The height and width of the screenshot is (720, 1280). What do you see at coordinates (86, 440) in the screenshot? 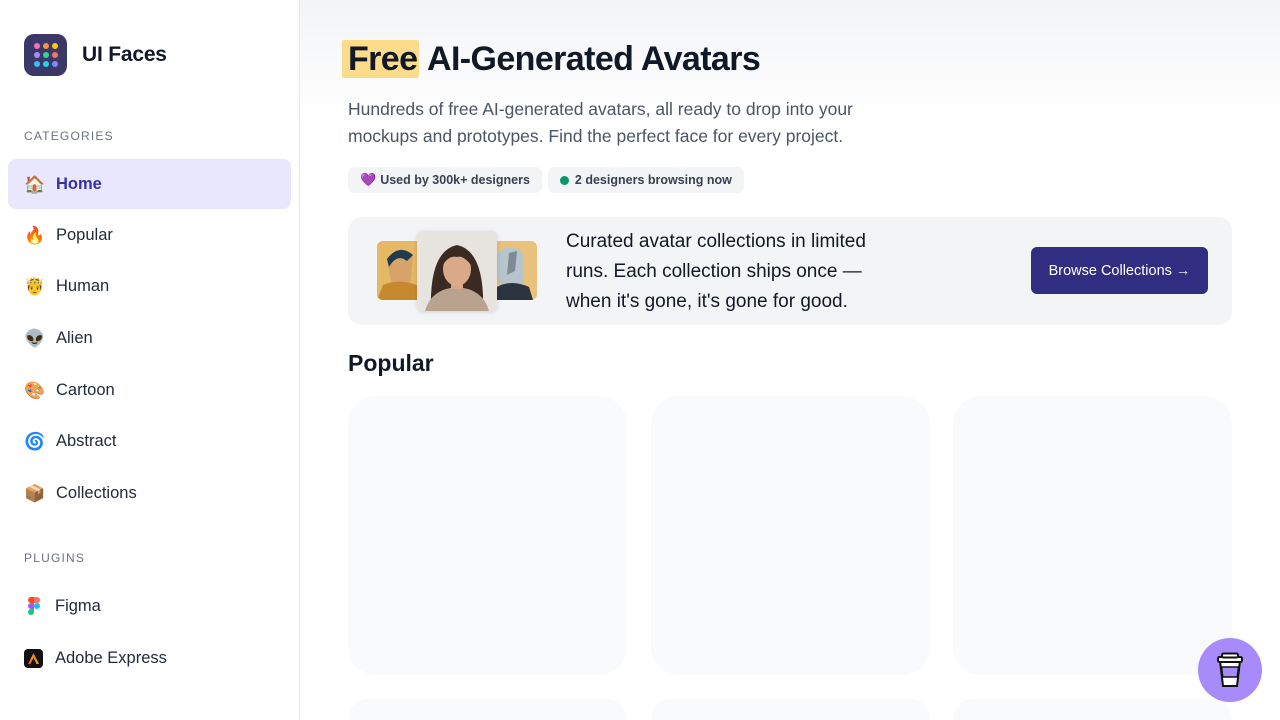
I see `sidebar-item-label: Abstract` at bounding box center [86, 440].